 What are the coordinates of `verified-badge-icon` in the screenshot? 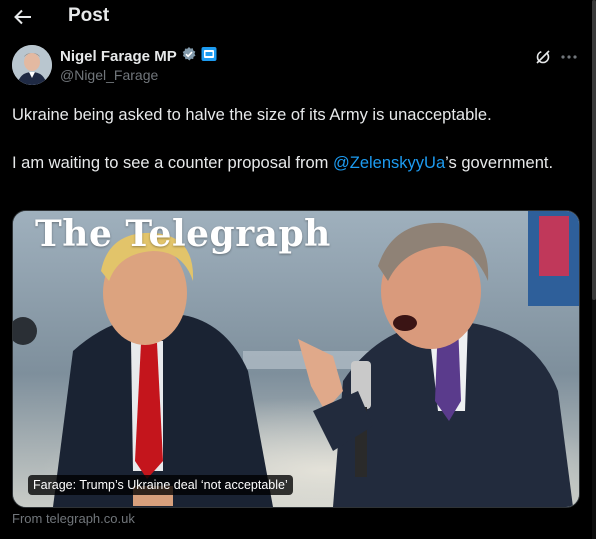 It's located at (189, 56).